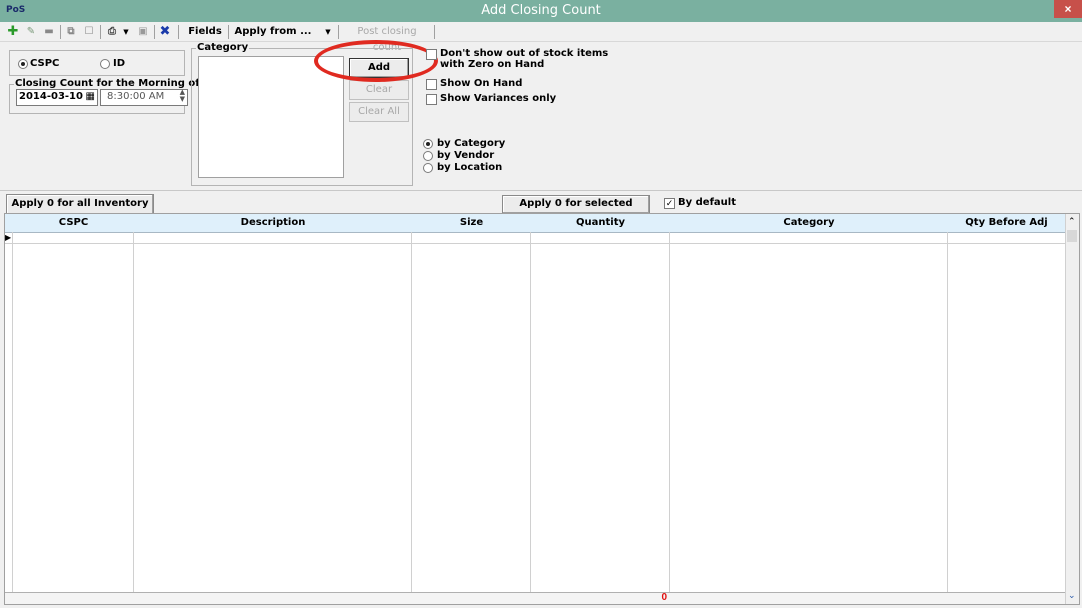 The image size is (1082, 608). What do you see at coordinates (472, 223) in the screenshot?
I see `column-header-size: Size` at bounding box center [472, 223].